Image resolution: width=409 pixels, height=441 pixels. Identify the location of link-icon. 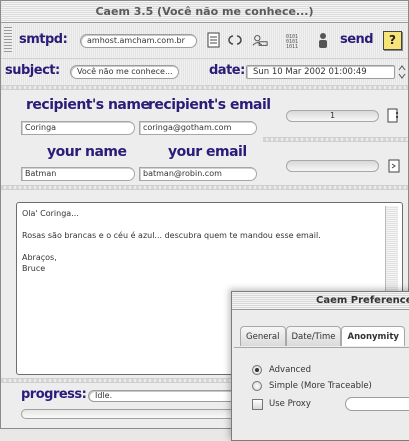
(235, 40).